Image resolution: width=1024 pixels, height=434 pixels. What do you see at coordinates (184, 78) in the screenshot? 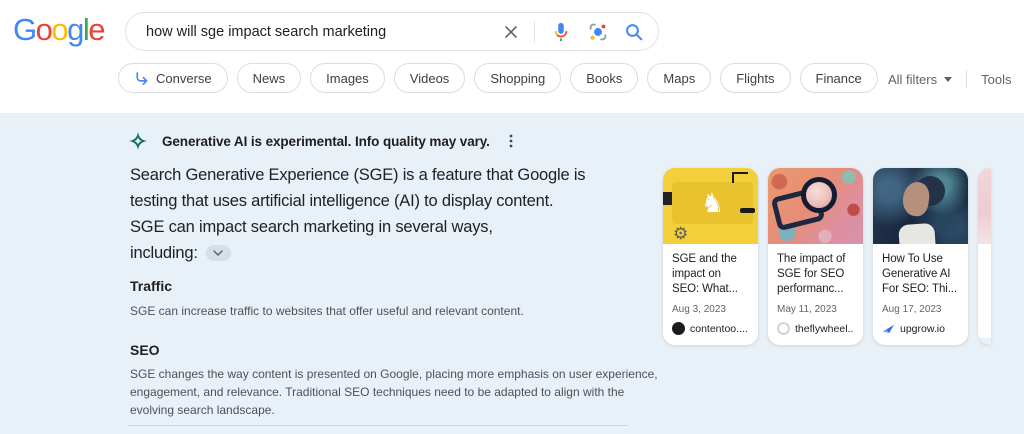
I see `tab-label: Converse` at bounding box center [184, 78].